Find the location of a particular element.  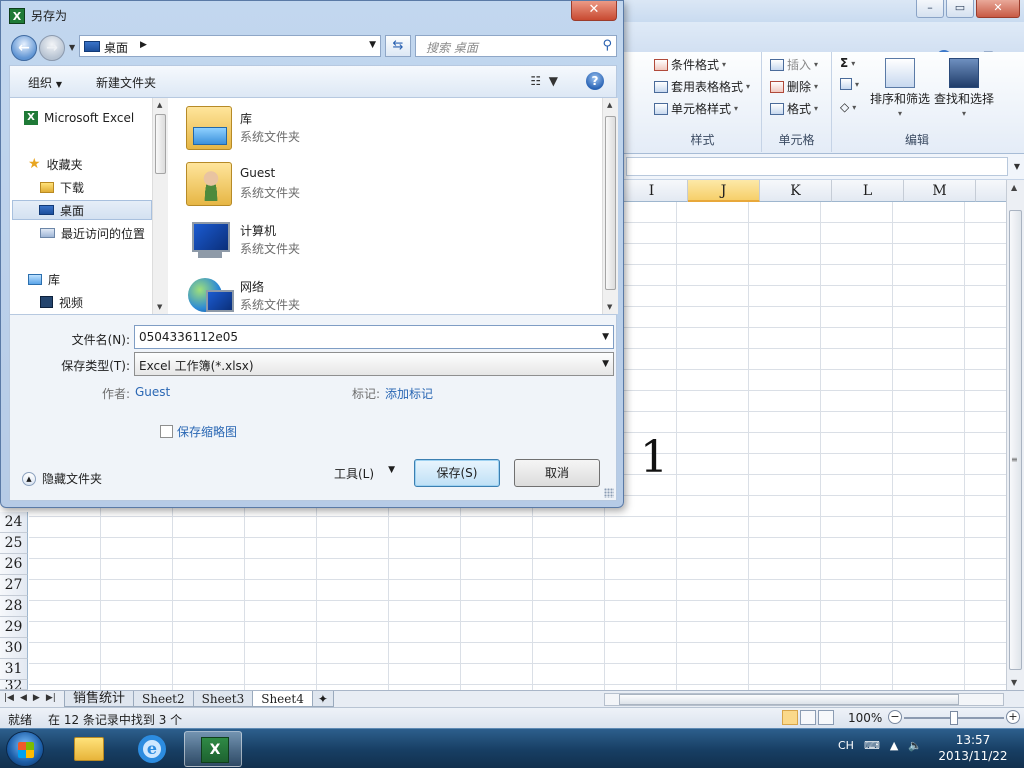

tags-value: 添加标记 is located at coordinates (409, 393).